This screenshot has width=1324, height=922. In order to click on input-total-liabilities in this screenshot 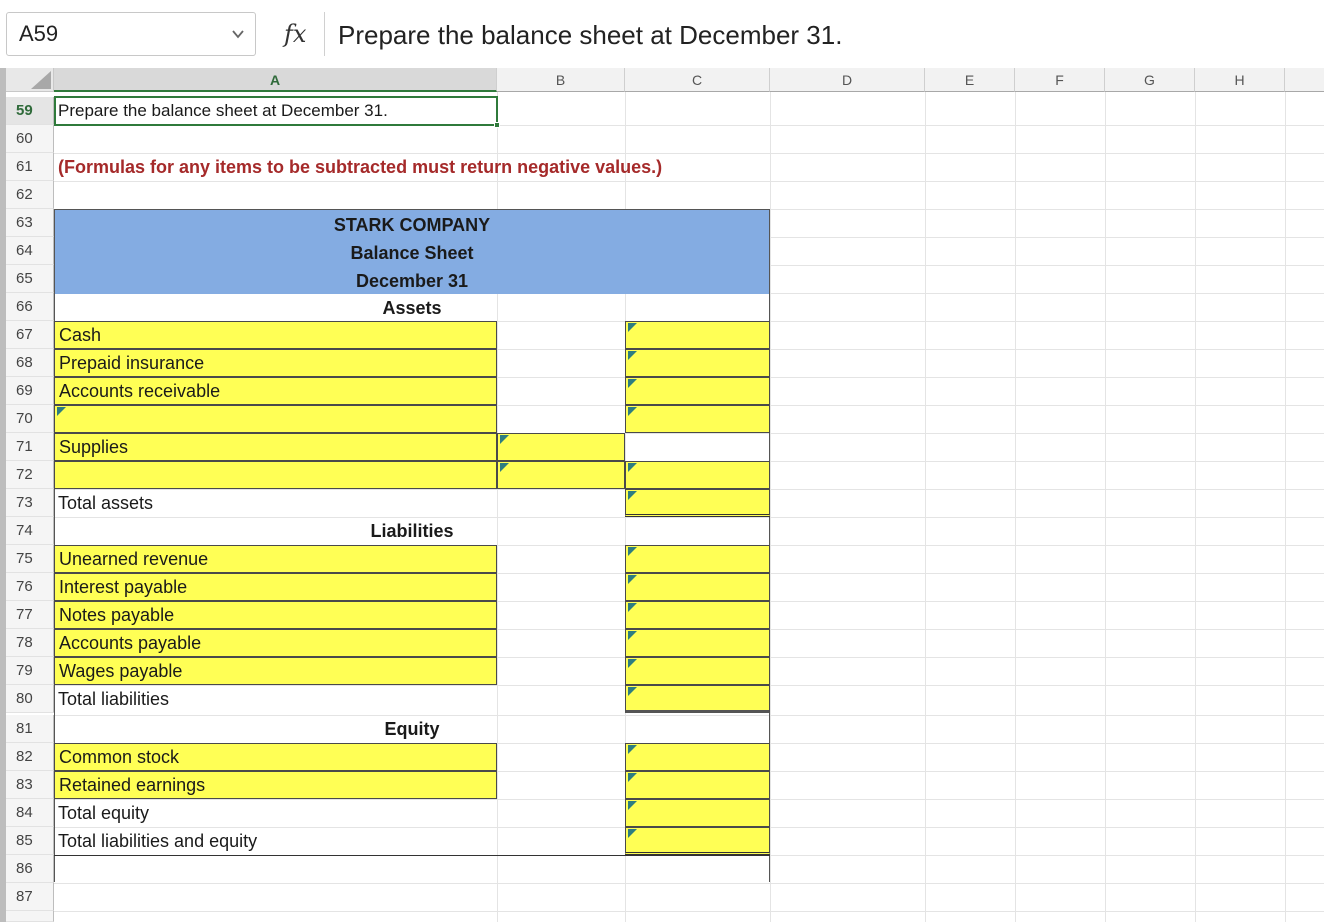, I will do `click(697, 699)`.